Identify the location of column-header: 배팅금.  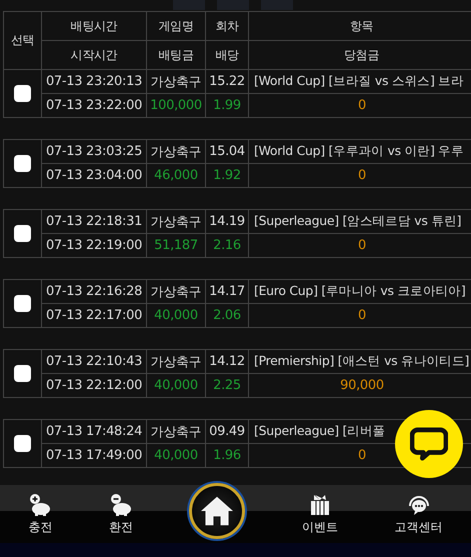
(176, 55).